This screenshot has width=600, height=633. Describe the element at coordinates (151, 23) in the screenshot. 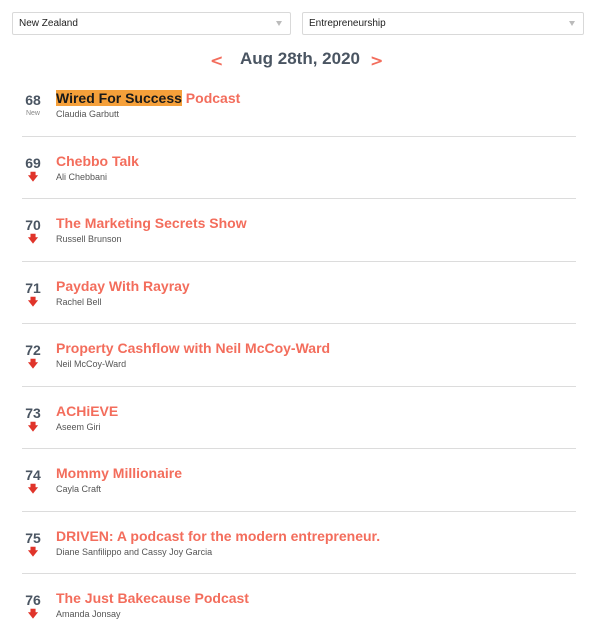

I see `country-select: New Zealand` at that location.